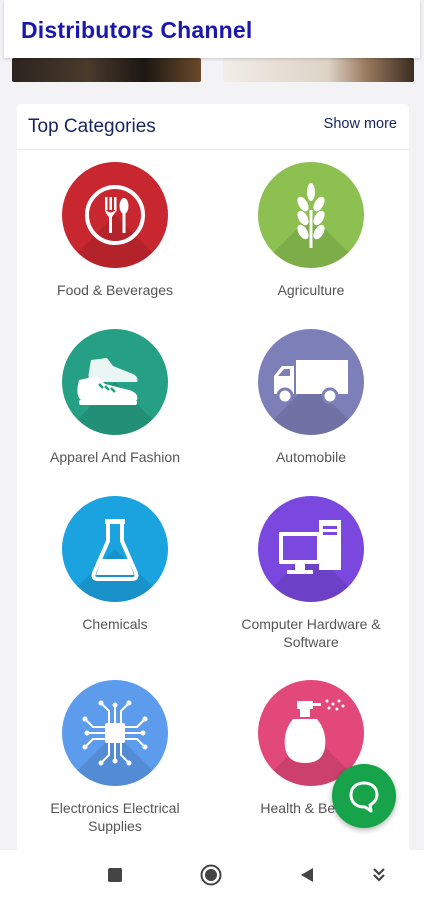 This screenshot has height=900, width=424. I want to click on category-label: Automobile, so click(311, 457).